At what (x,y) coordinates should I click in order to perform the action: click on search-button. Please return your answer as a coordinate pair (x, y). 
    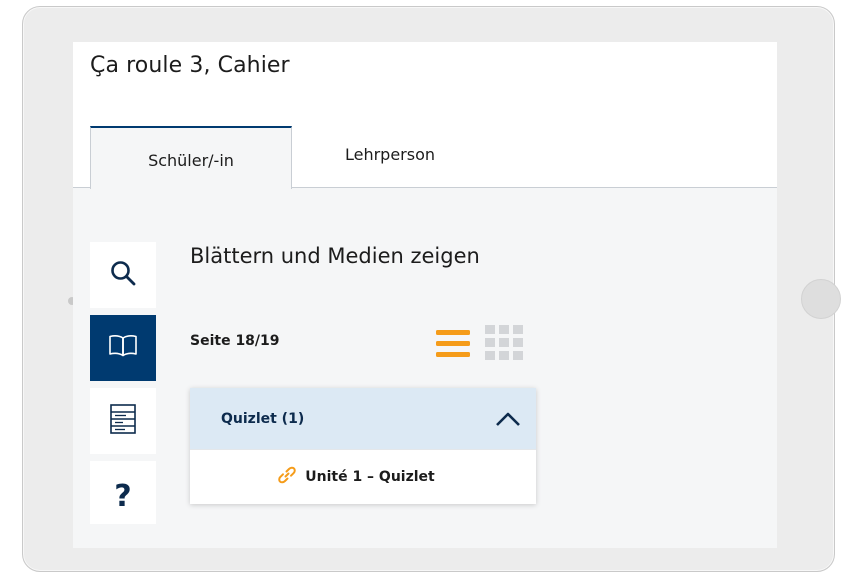
    Looking at the image, I should click on (123, 275).